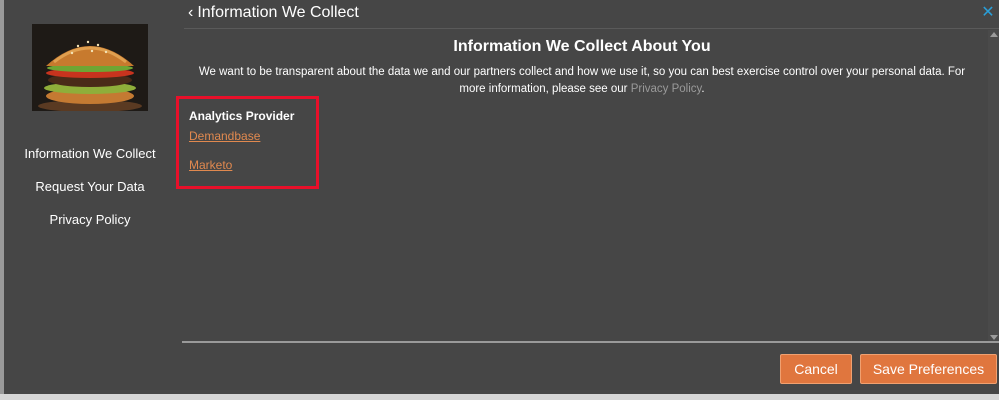  I want to click on provider-link-demandbase: Demandbase, so click(224, 136).